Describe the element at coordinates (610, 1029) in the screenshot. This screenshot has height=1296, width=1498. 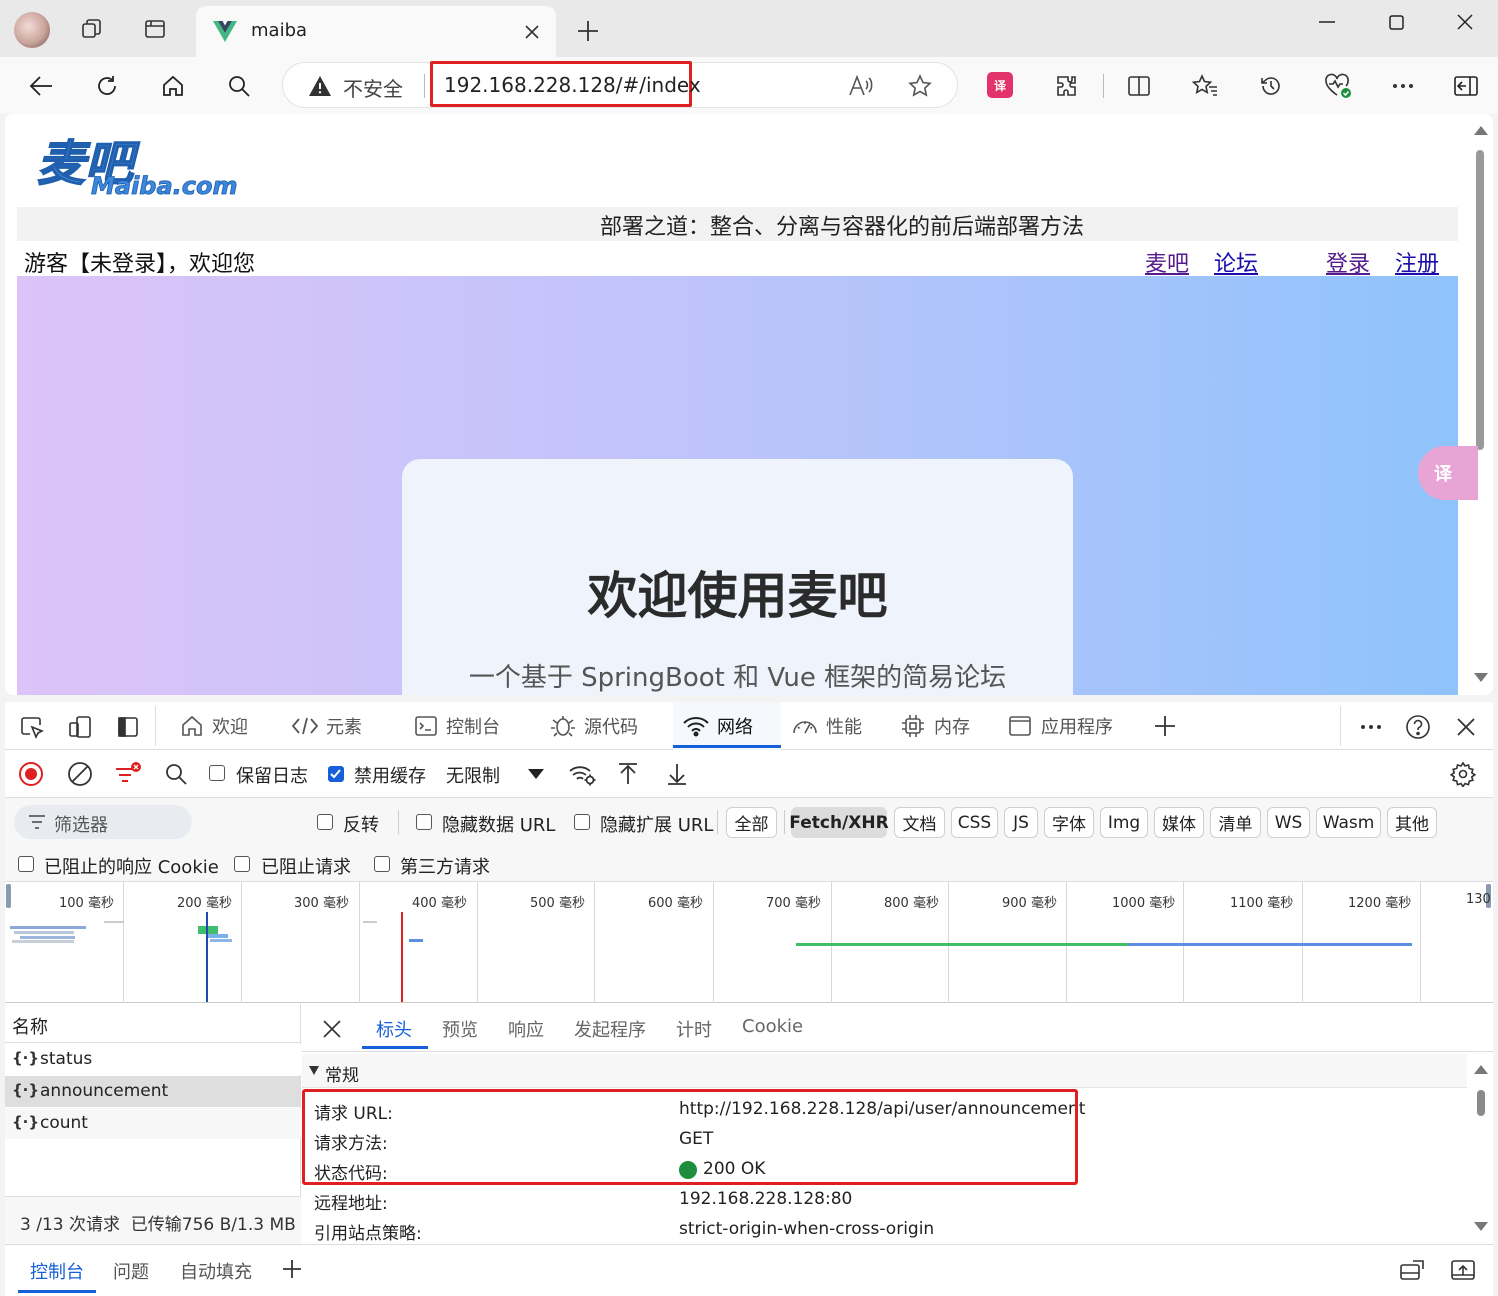
I see `detail-tab-initiator: 发起程序` at that location.